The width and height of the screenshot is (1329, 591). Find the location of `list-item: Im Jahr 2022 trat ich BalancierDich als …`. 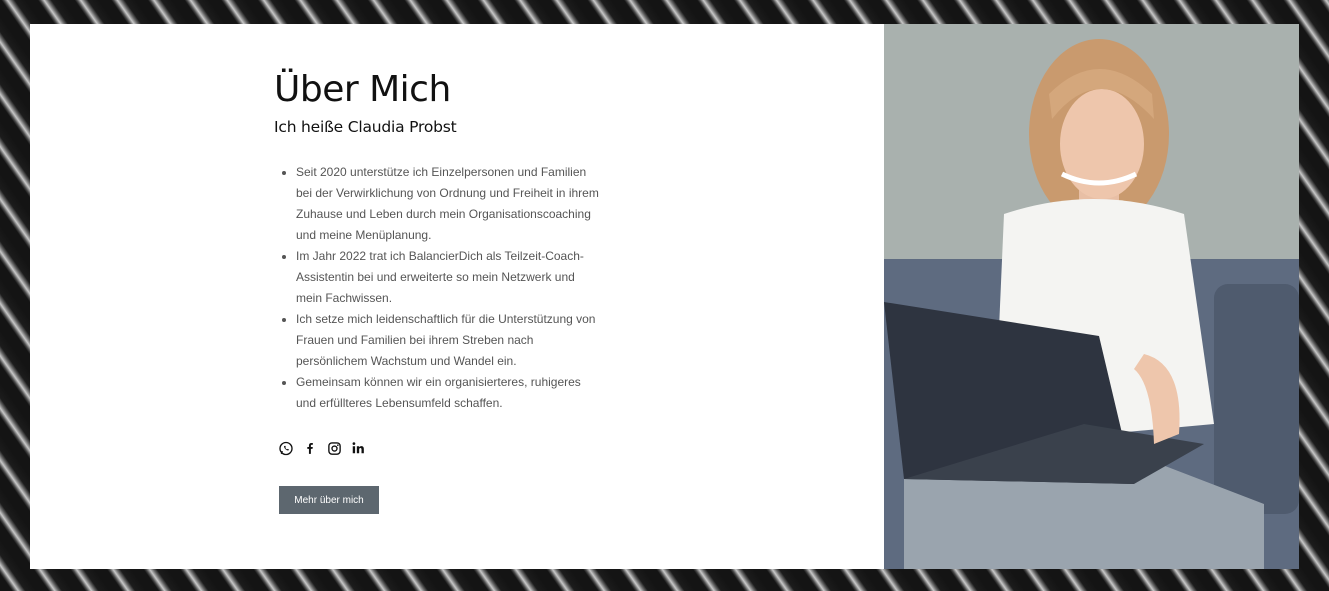

list-item: Im Jahr 2022 trat ich BalancierDich als … is located at coordinates (450, 277).